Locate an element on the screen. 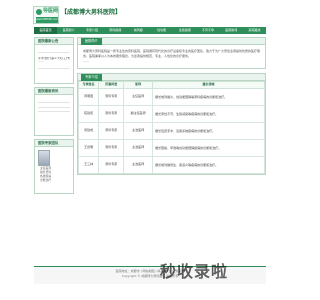 The height and width of the screenshot is (300, 320). nav-item-about: 医院简介 is located at coordinates (68, 30).